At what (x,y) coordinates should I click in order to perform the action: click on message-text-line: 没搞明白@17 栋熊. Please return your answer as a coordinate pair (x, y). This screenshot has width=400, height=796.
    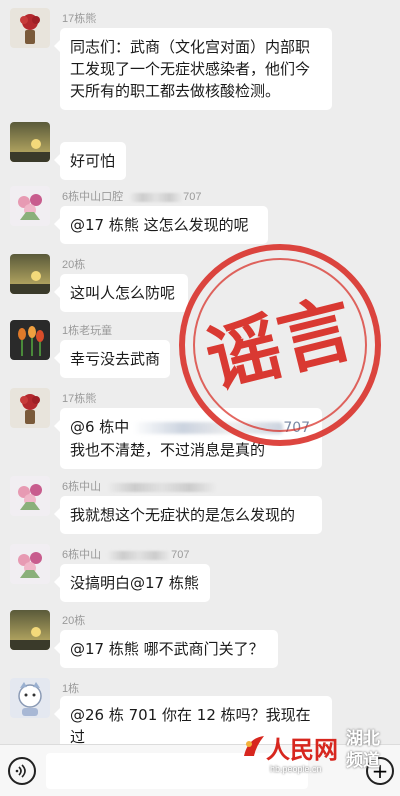
    Looking at the image, I should click on (134, 583).